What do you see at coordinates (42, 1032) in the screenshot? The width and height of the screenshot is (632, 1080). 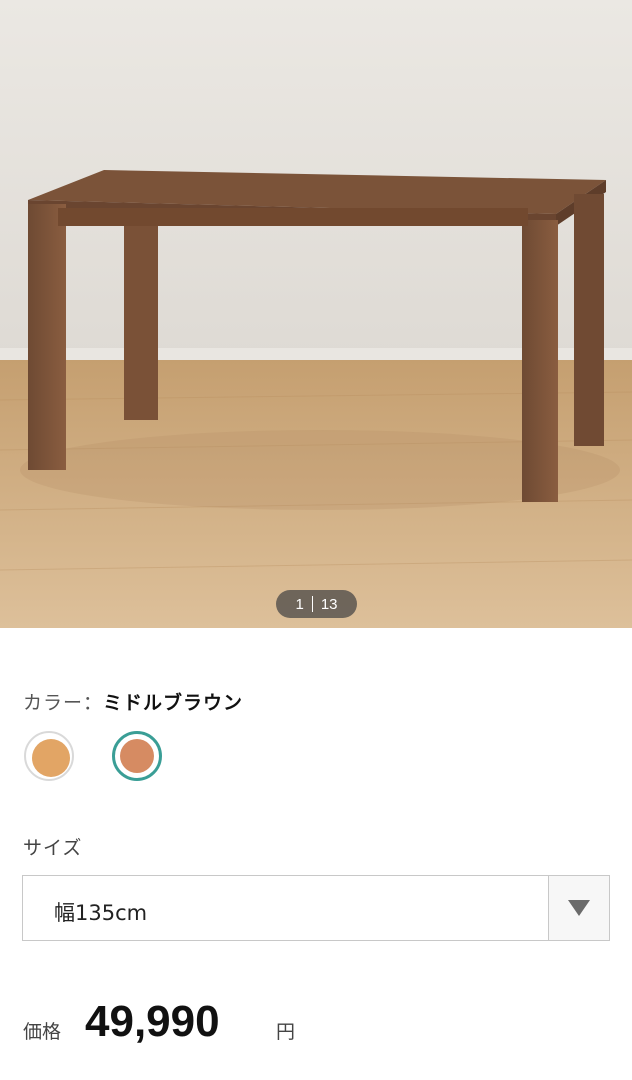 I see `price-label: 価格` at bounding box center [42, 1032].